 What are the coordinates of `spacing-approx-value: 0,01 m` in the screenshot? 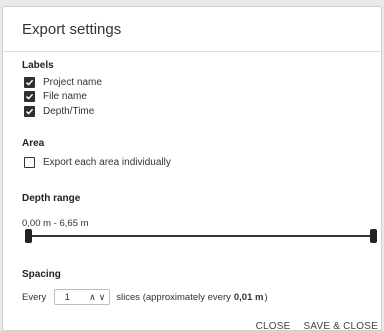 It's located at (248, 297).